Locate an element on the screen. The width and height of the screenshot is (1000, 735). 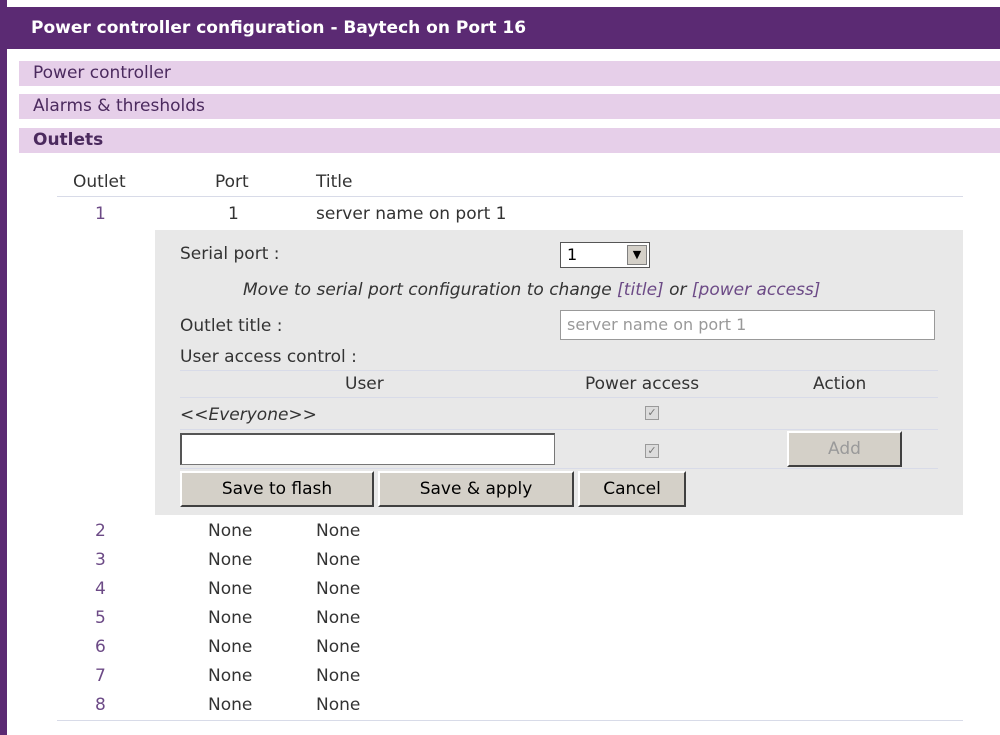
access-header-divider is located at coordinates (559, 397).